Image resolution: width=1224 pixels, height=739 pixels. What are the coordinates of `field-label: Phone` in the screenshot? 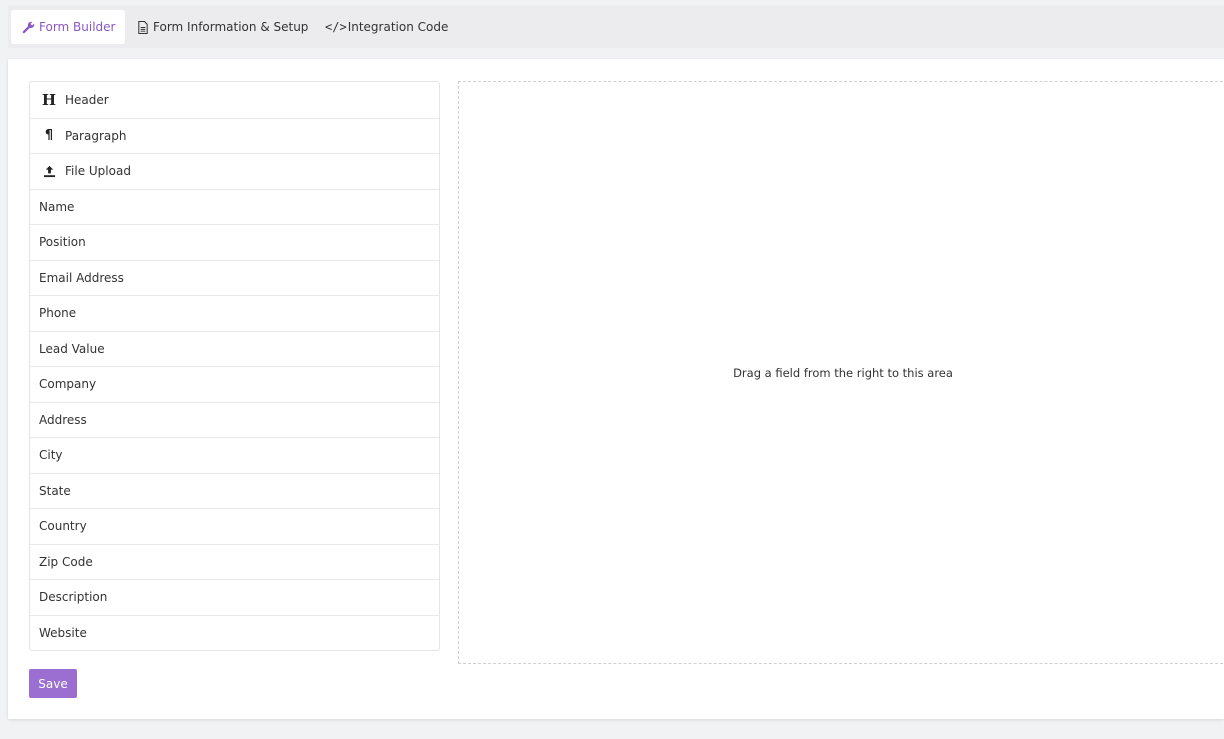 It's located at (58, 313).